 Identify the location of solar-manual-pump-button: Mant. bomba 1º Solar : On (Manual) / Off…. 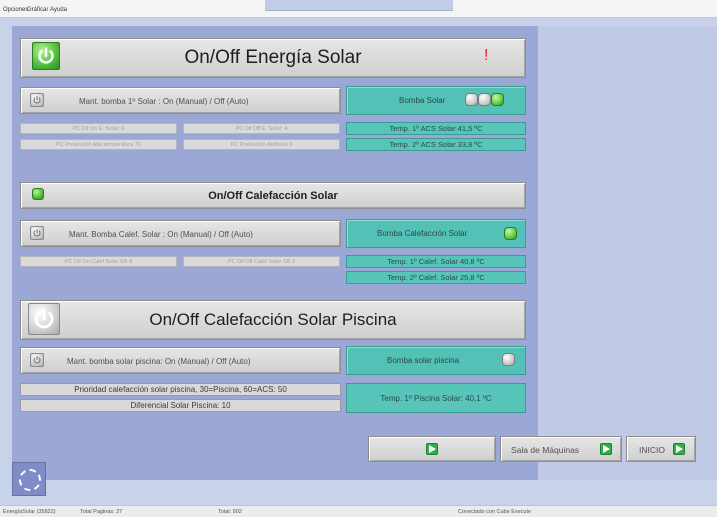
(180, 100).